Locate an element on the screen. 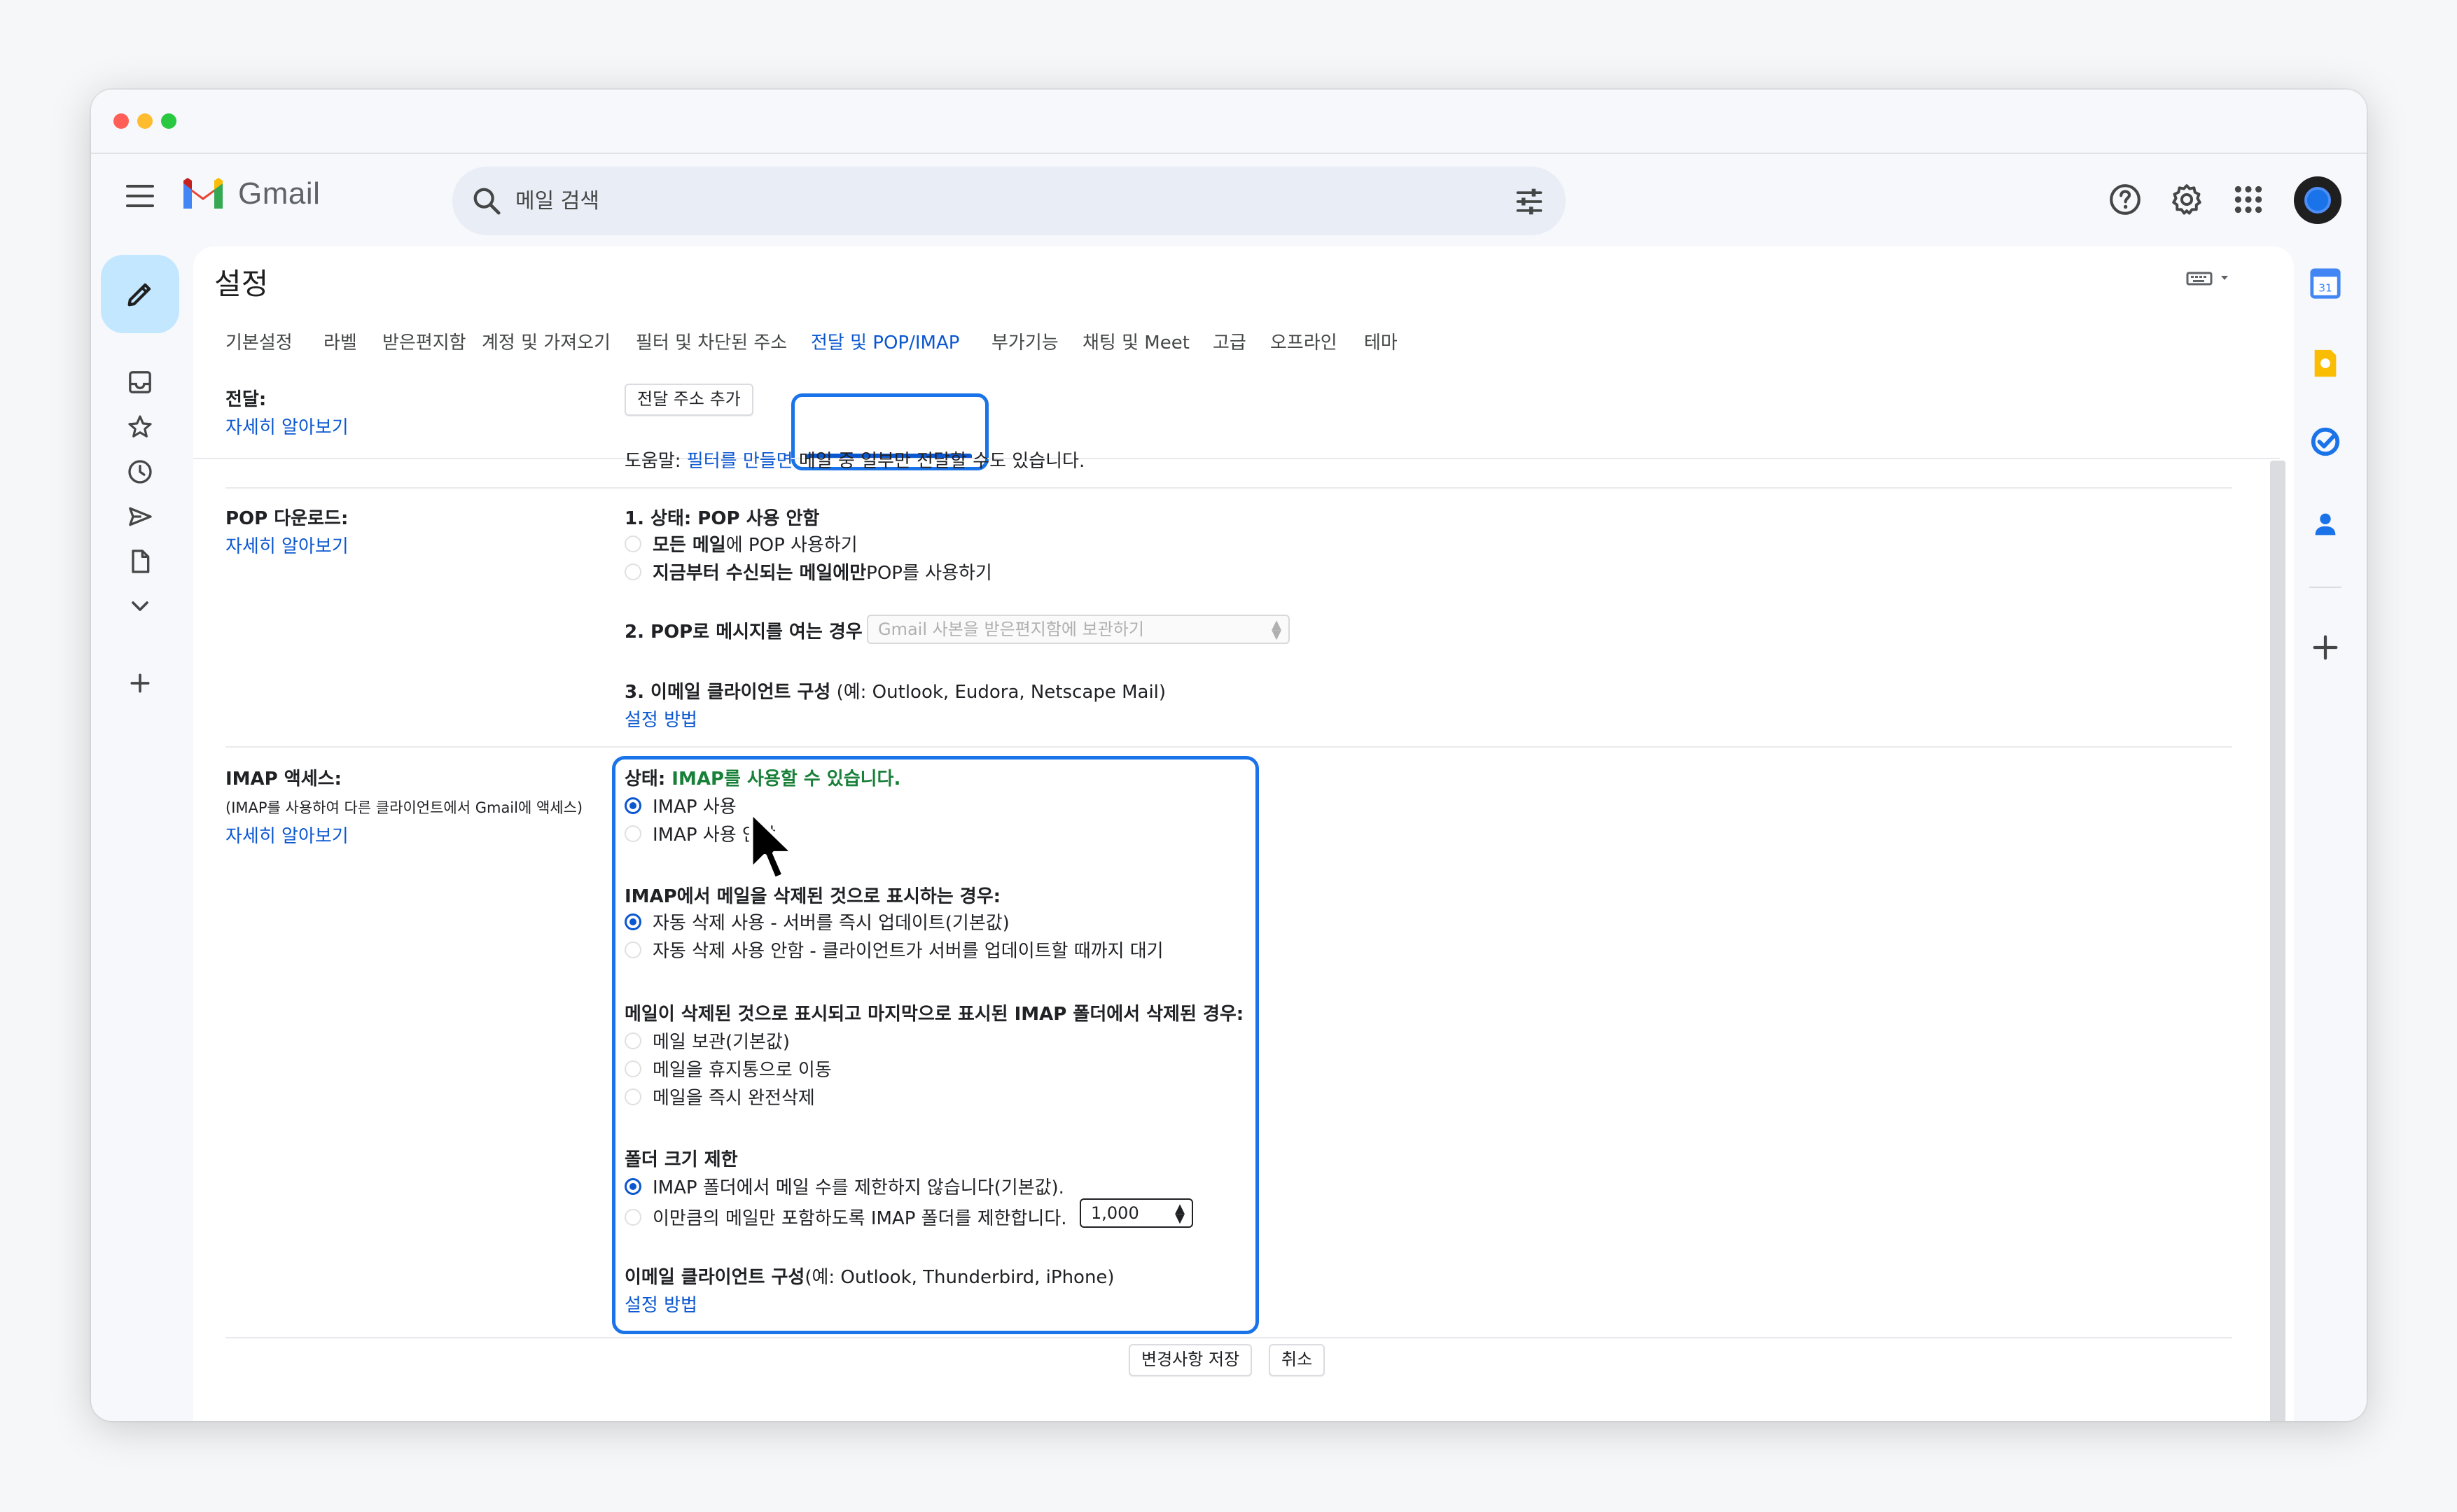 This screenshot has height=1512, width=2457. pop-client-bold: 3. 이메일 클라이언트 구성 is located at coordinates (728, 692).